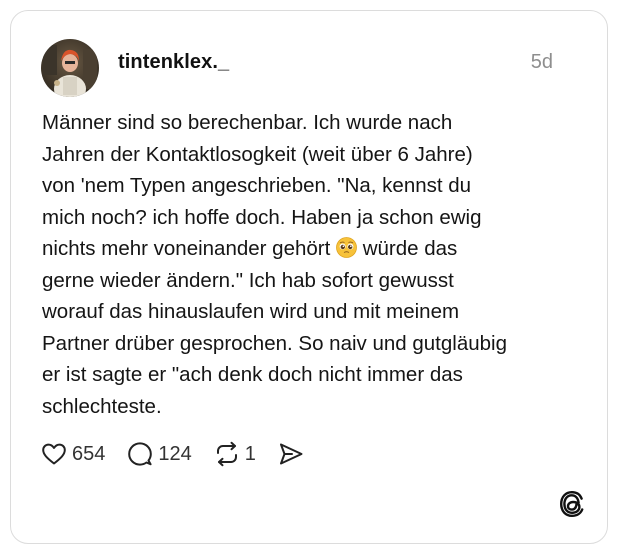  I want to click on username: tintenklex._, so click(173, 62).